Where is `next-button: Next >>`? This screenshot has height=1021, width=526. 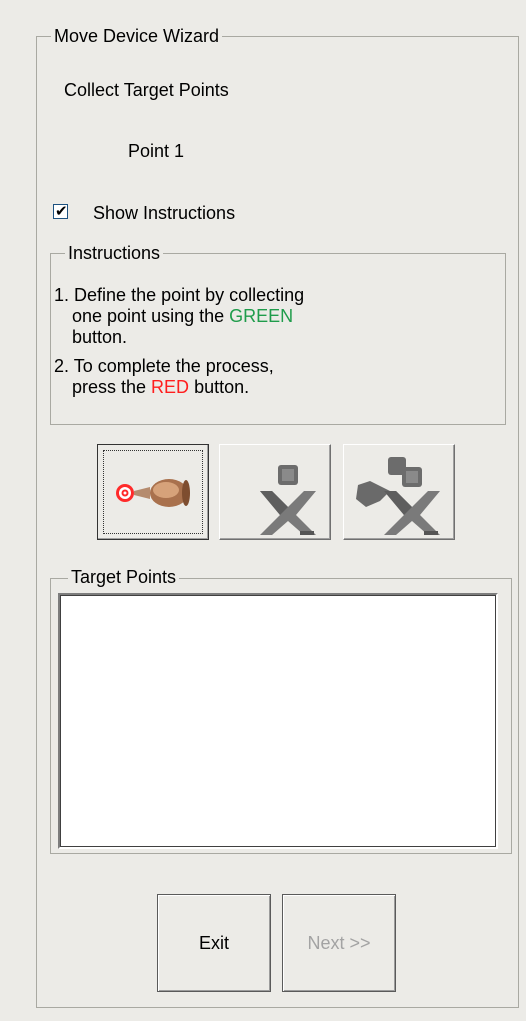 next-button: Next >> is located at coordinates (339, 943).